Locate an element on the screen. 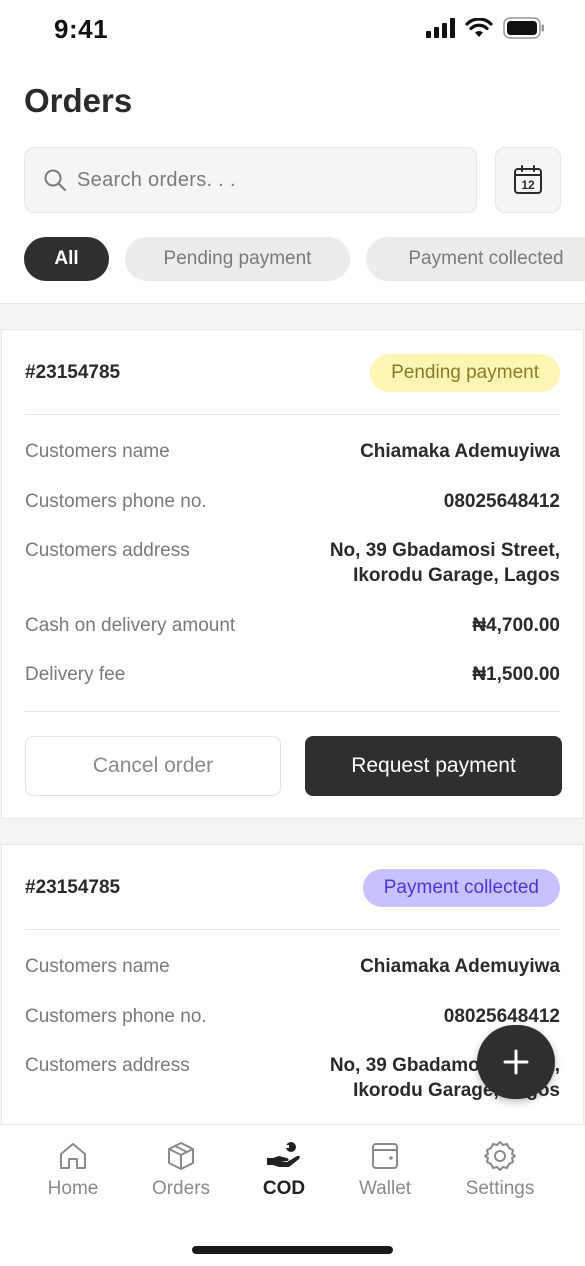  status-badge: Pending payment is located at coordinates (465, 373).